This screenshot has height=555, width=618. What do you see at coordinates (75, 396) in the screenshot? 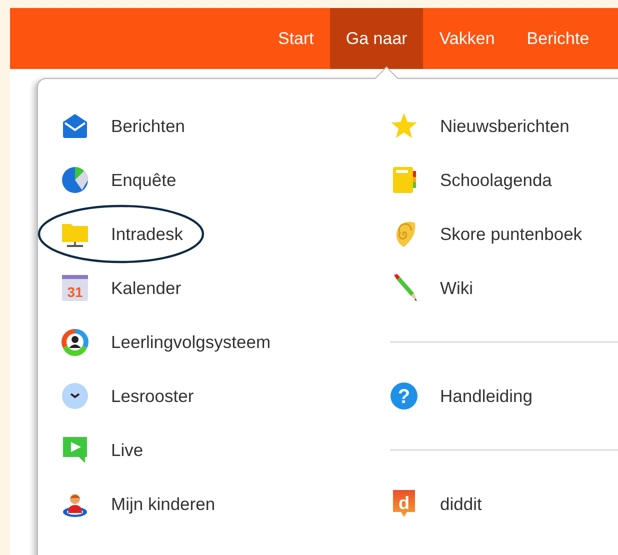
I see `clock-icon` at bounding box center [75, 396].